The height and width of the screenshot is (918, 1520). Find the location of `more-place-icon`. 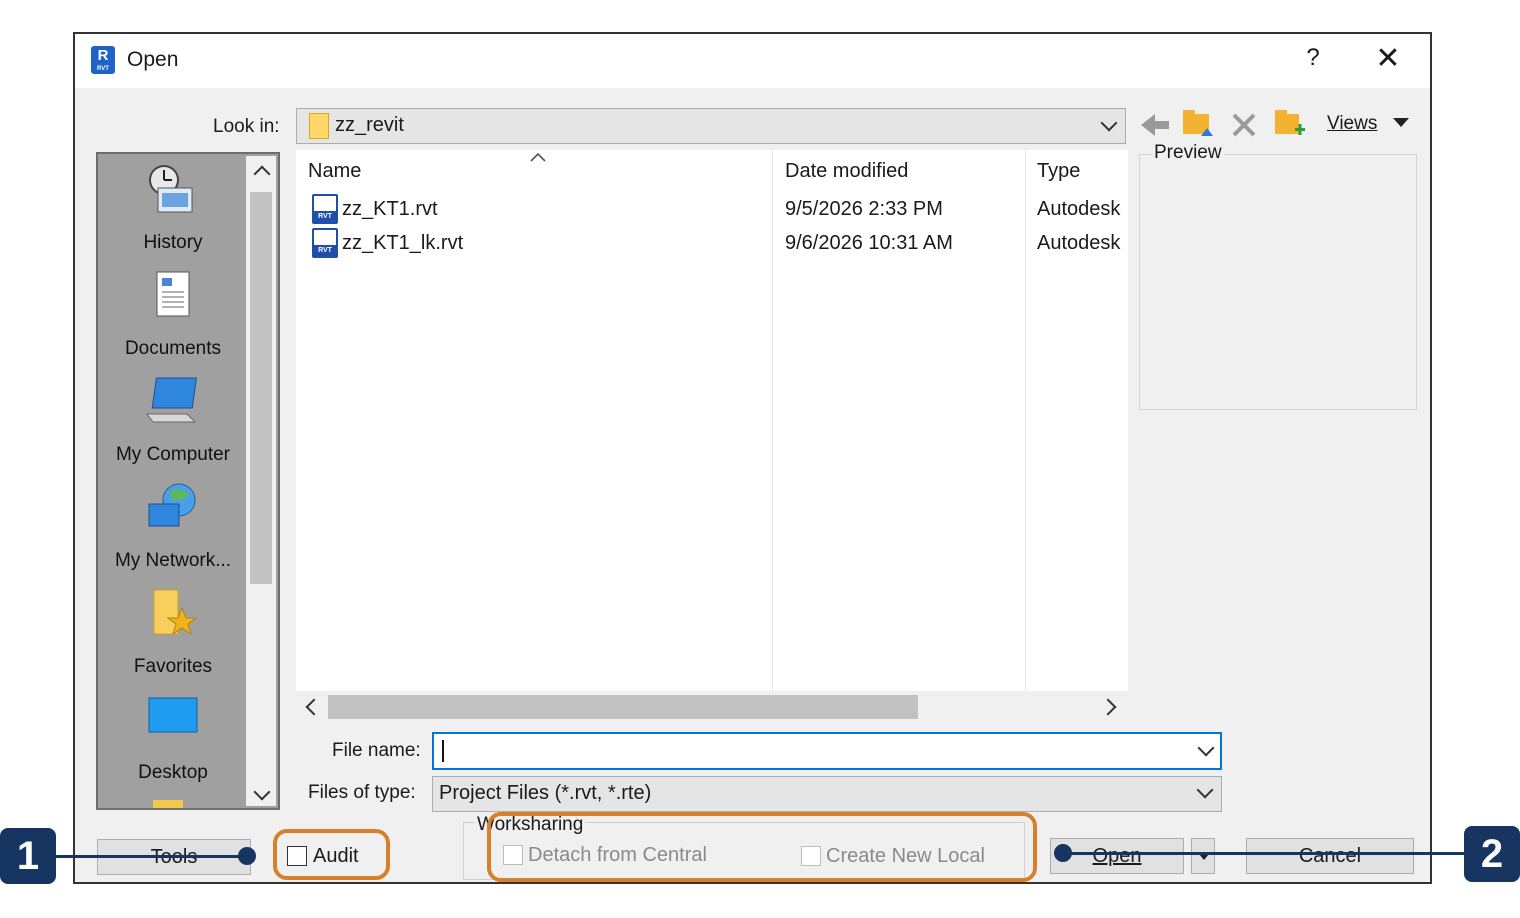

more-place-icon is located at coordinates (168, 804).